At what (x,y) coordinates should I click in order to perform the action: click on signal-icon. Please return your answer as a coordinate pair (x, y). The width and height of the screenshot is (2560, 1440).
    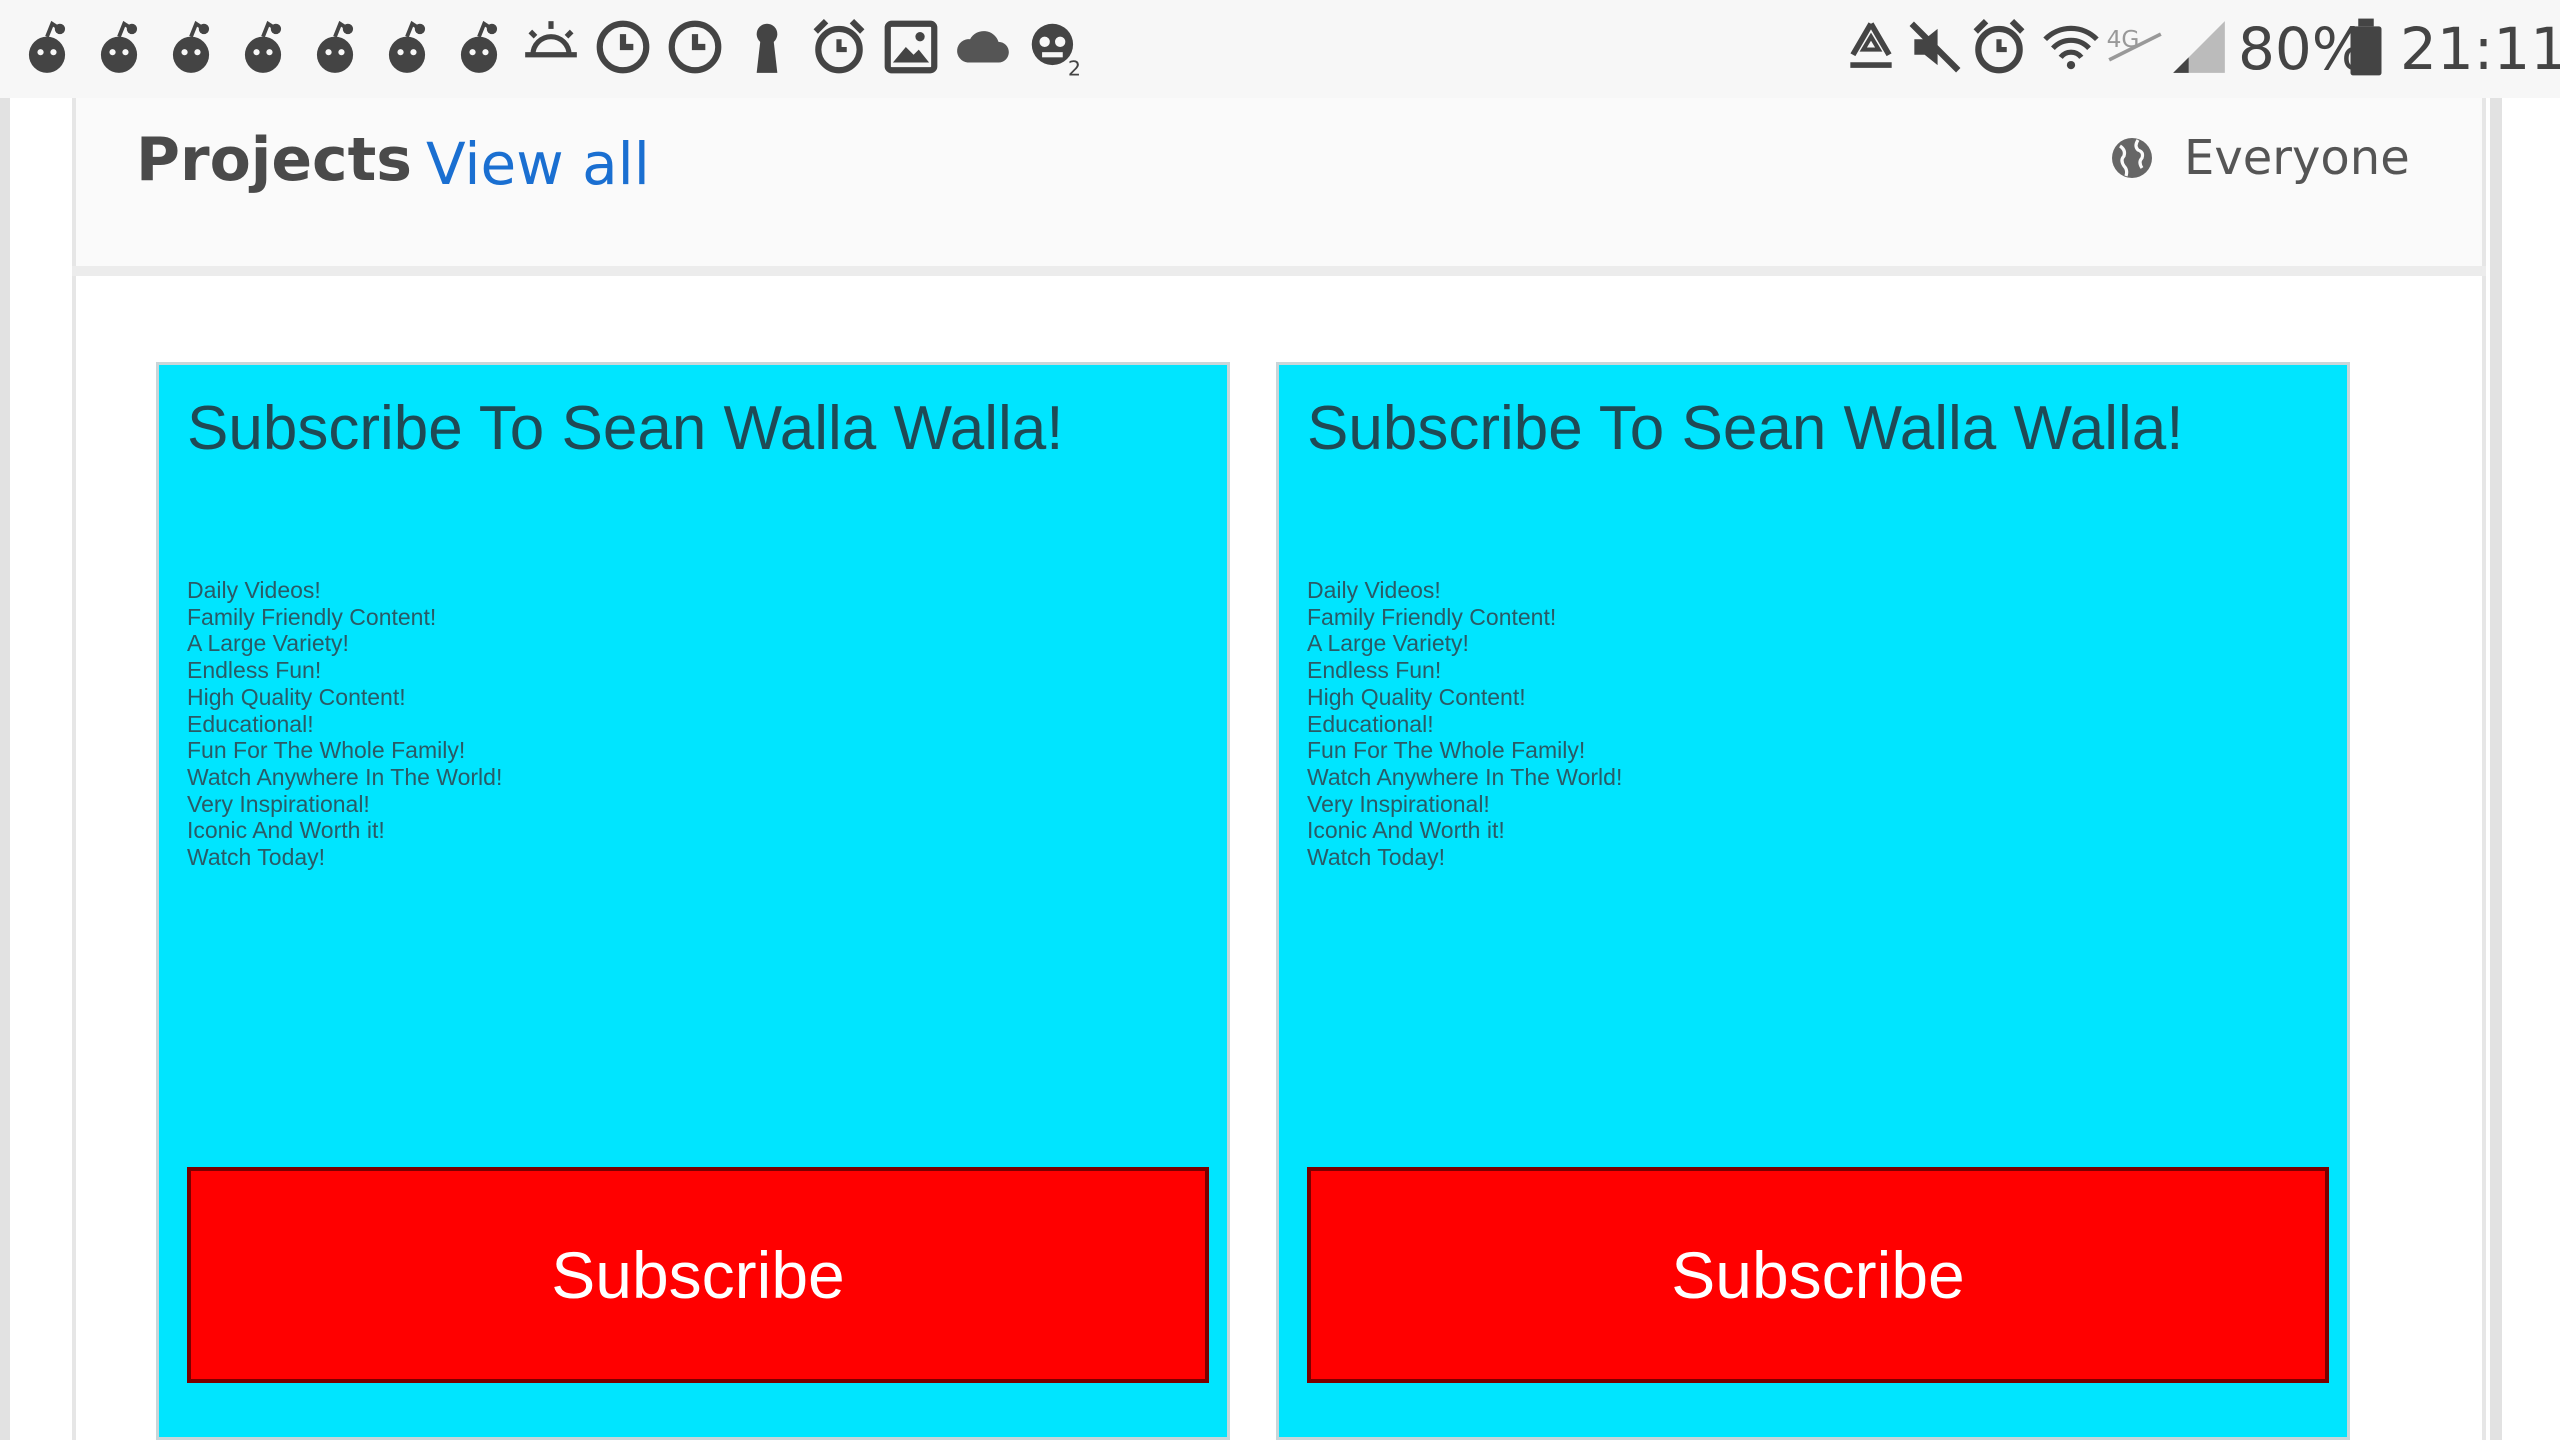
    Looking at the image, I should click on (2199, 47).